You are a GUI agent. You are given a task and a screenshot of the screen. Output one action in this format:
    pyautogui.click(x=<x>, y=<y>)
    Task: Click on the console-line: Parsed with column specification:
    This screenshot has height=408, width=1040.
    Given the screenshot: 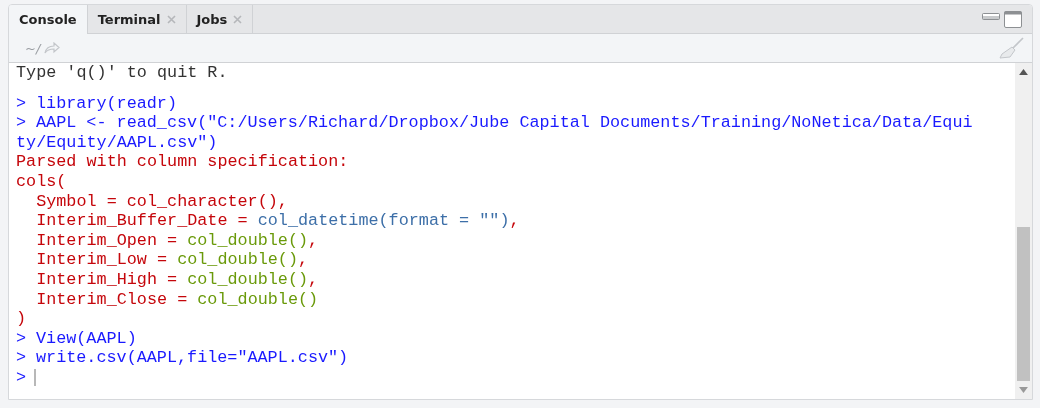 What is the action you would take?
    pyautogui.click(x=182, y=162)
    